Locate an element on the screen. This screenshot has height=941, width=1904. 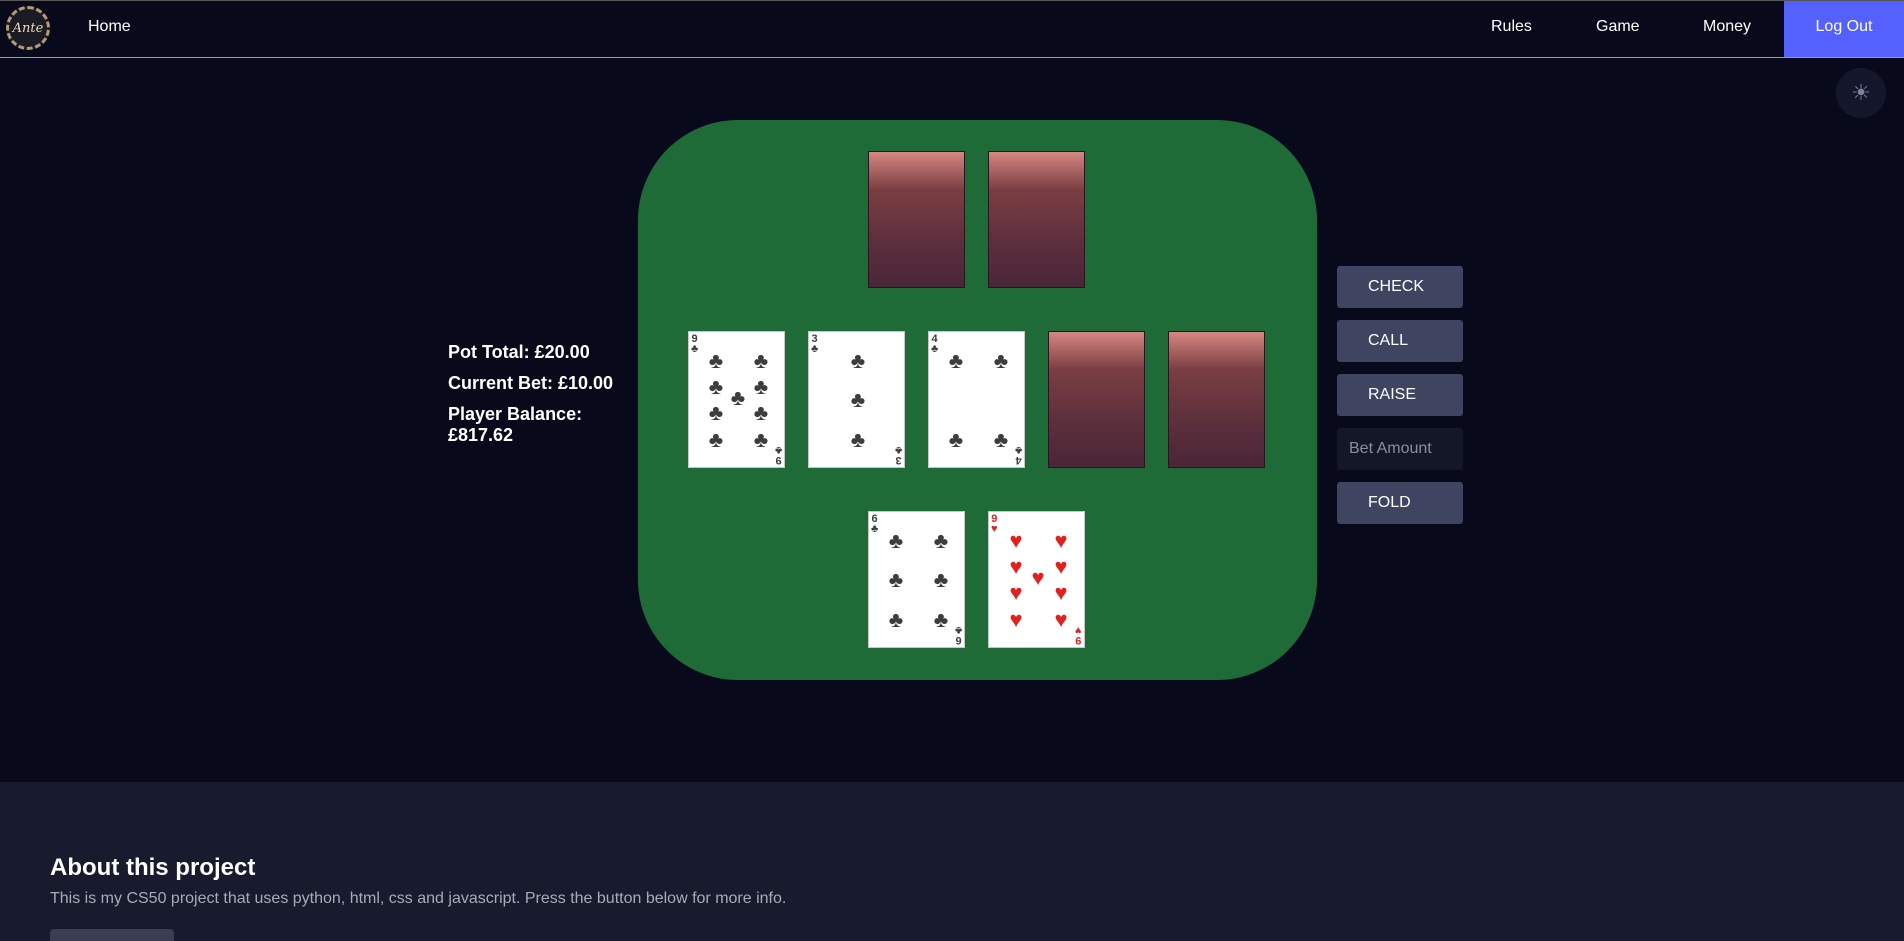
card-corner-bottom: 3 ♣ is located at coordinates (898, 455).